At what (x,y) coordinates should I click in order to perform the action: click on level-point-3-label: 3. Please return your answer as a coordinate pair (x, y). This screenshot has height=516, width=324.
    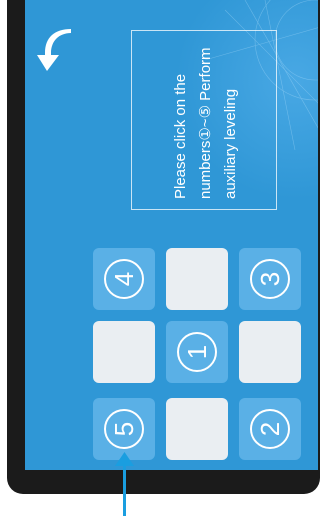
    Looking at the image, I should click on (270, 279).